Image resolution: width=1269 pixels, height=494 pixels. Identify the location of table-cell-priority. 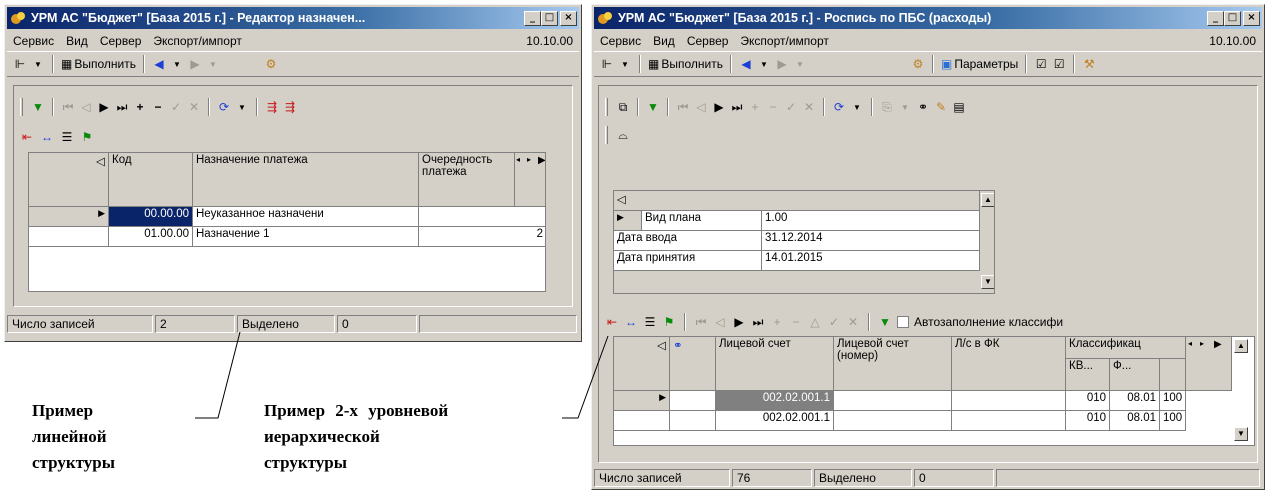
(482, 217).